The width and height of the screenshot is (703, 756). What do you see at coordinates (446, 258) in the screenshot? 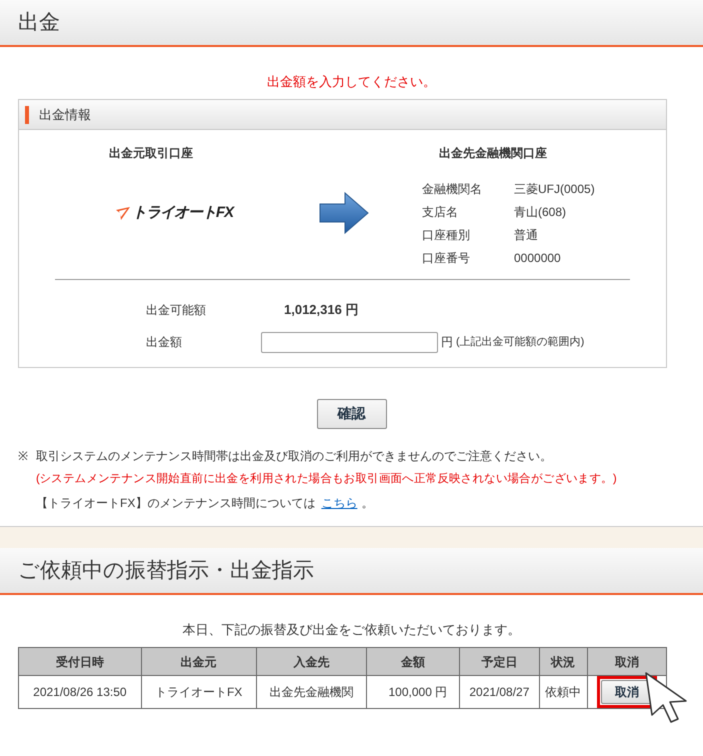
I see `field-label: 口座番号` at bounding box center [446, 258].